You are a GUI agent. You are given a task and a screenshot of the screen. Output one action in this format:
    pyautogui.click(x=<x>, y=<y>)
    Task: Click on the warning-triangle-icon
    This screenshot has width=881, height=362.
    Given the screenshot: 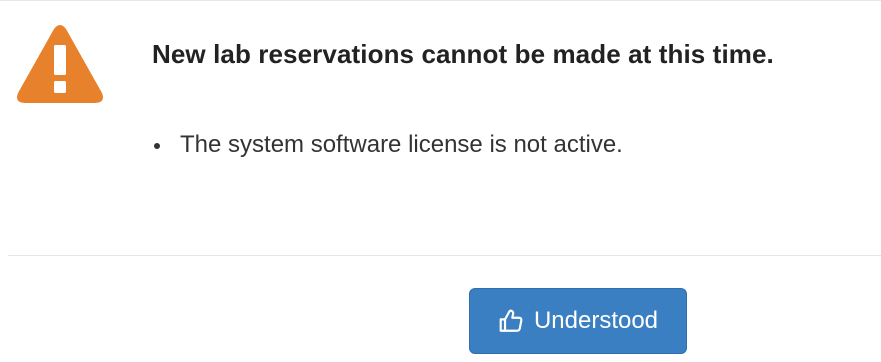 What is the action you would take?
    pyautogui.click(x=60, y=64)
    